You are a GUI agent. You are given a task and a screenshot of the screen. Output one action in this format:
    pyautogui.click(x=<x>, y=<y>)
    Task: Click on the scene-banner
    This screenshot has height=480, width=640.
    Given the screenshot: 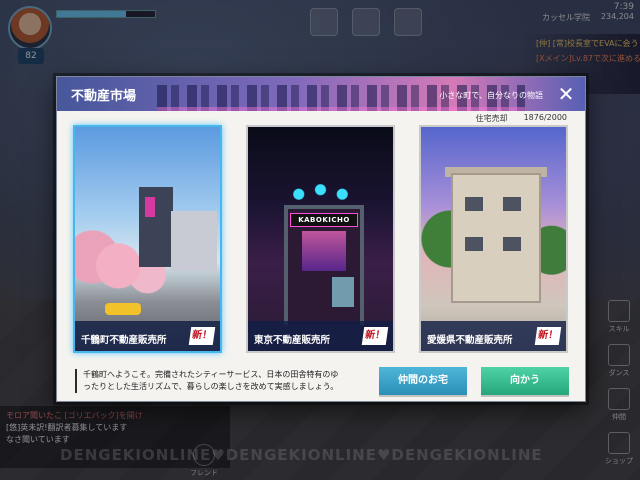 What is the action you would take?
    pyautogui.click(x=150, y=207)
    